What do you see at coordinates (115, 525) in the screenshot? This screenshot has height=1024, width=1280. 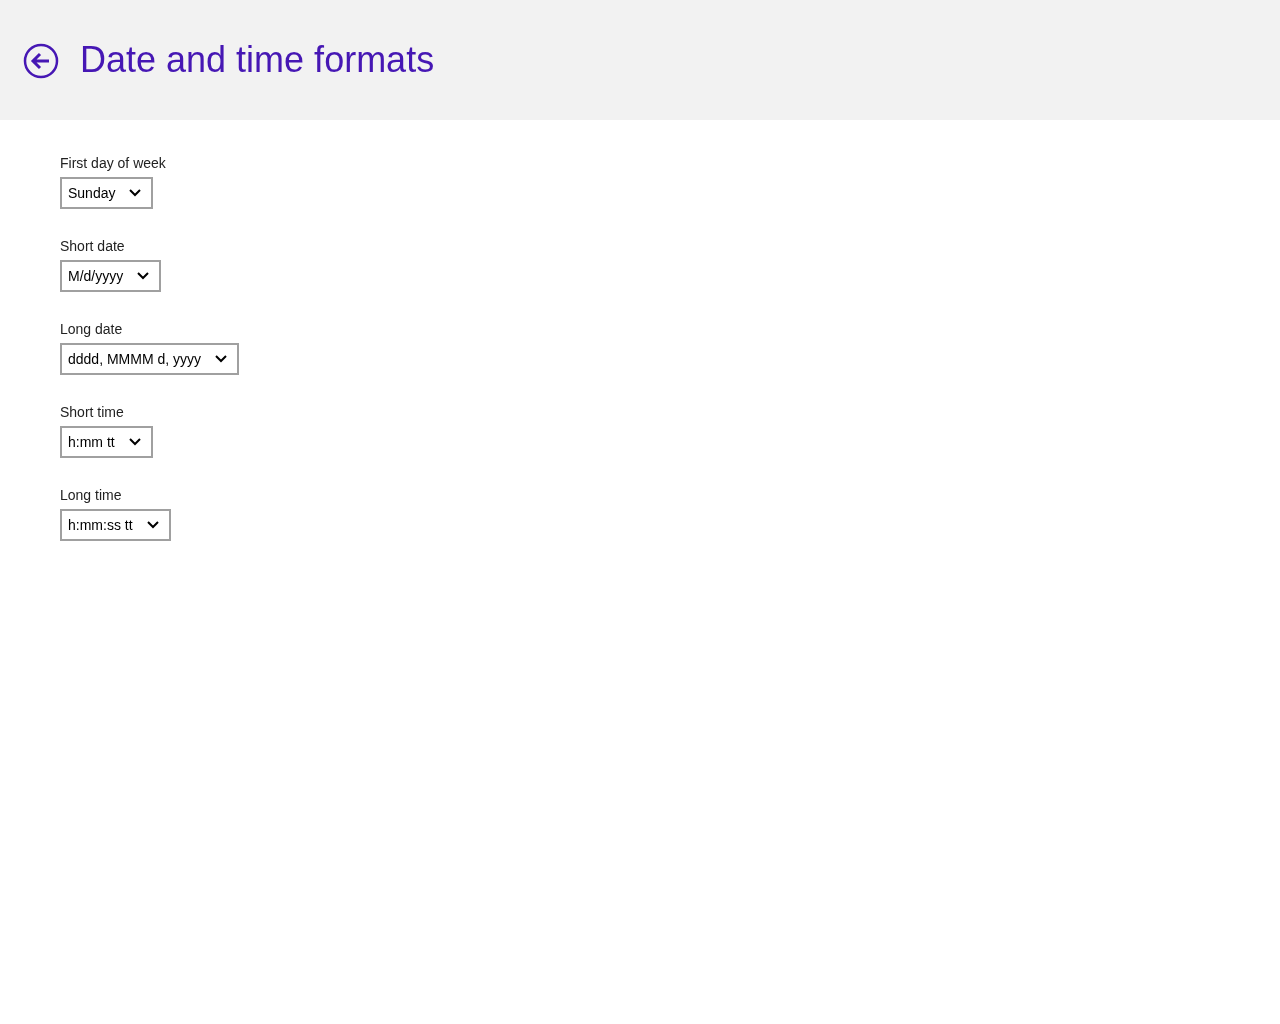 I see `format-dropdown: h:mm:ss tt` at bounding box center [115, 525].